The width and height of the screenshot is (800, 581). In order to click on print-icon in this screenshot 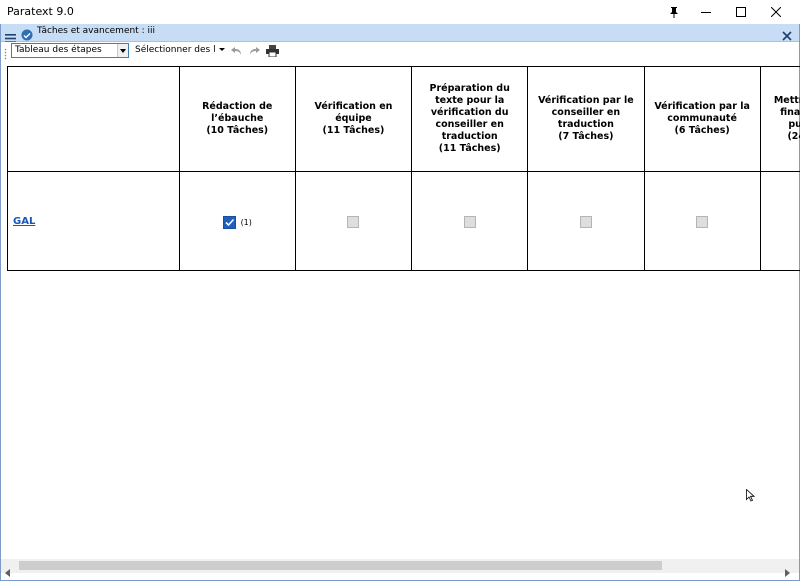, I will do `click(272, 51)`.